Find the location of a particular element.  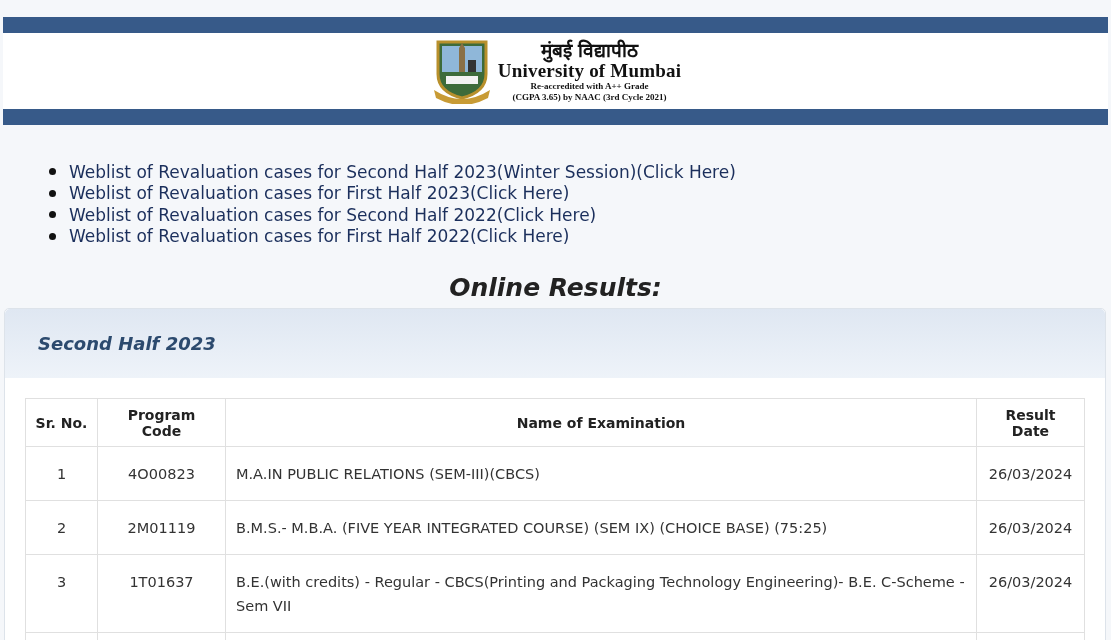

section-title: Second Half 2023 is located at coordinates (127, 343).